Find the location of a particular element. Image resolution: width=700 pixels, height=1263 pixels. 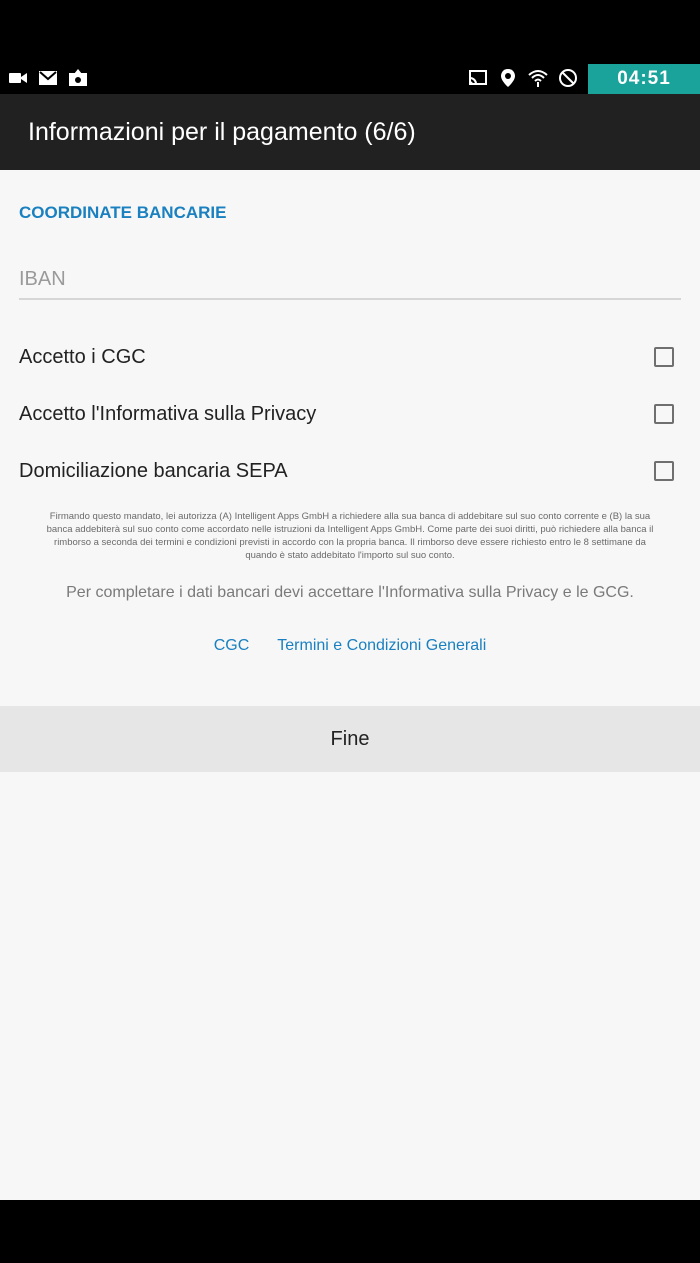

accept-privacy-row: Accetto l'Informativa sulla Privacy is located at coordinates (350, 414).